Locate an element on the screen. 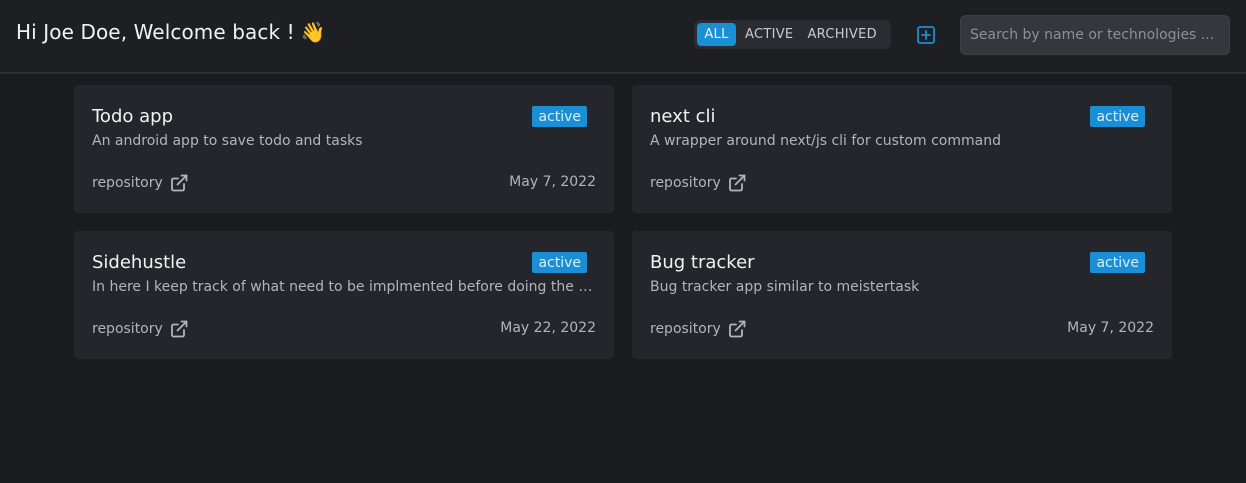  filter-active-button: ACTIVE is located at coordinates (769, 34).